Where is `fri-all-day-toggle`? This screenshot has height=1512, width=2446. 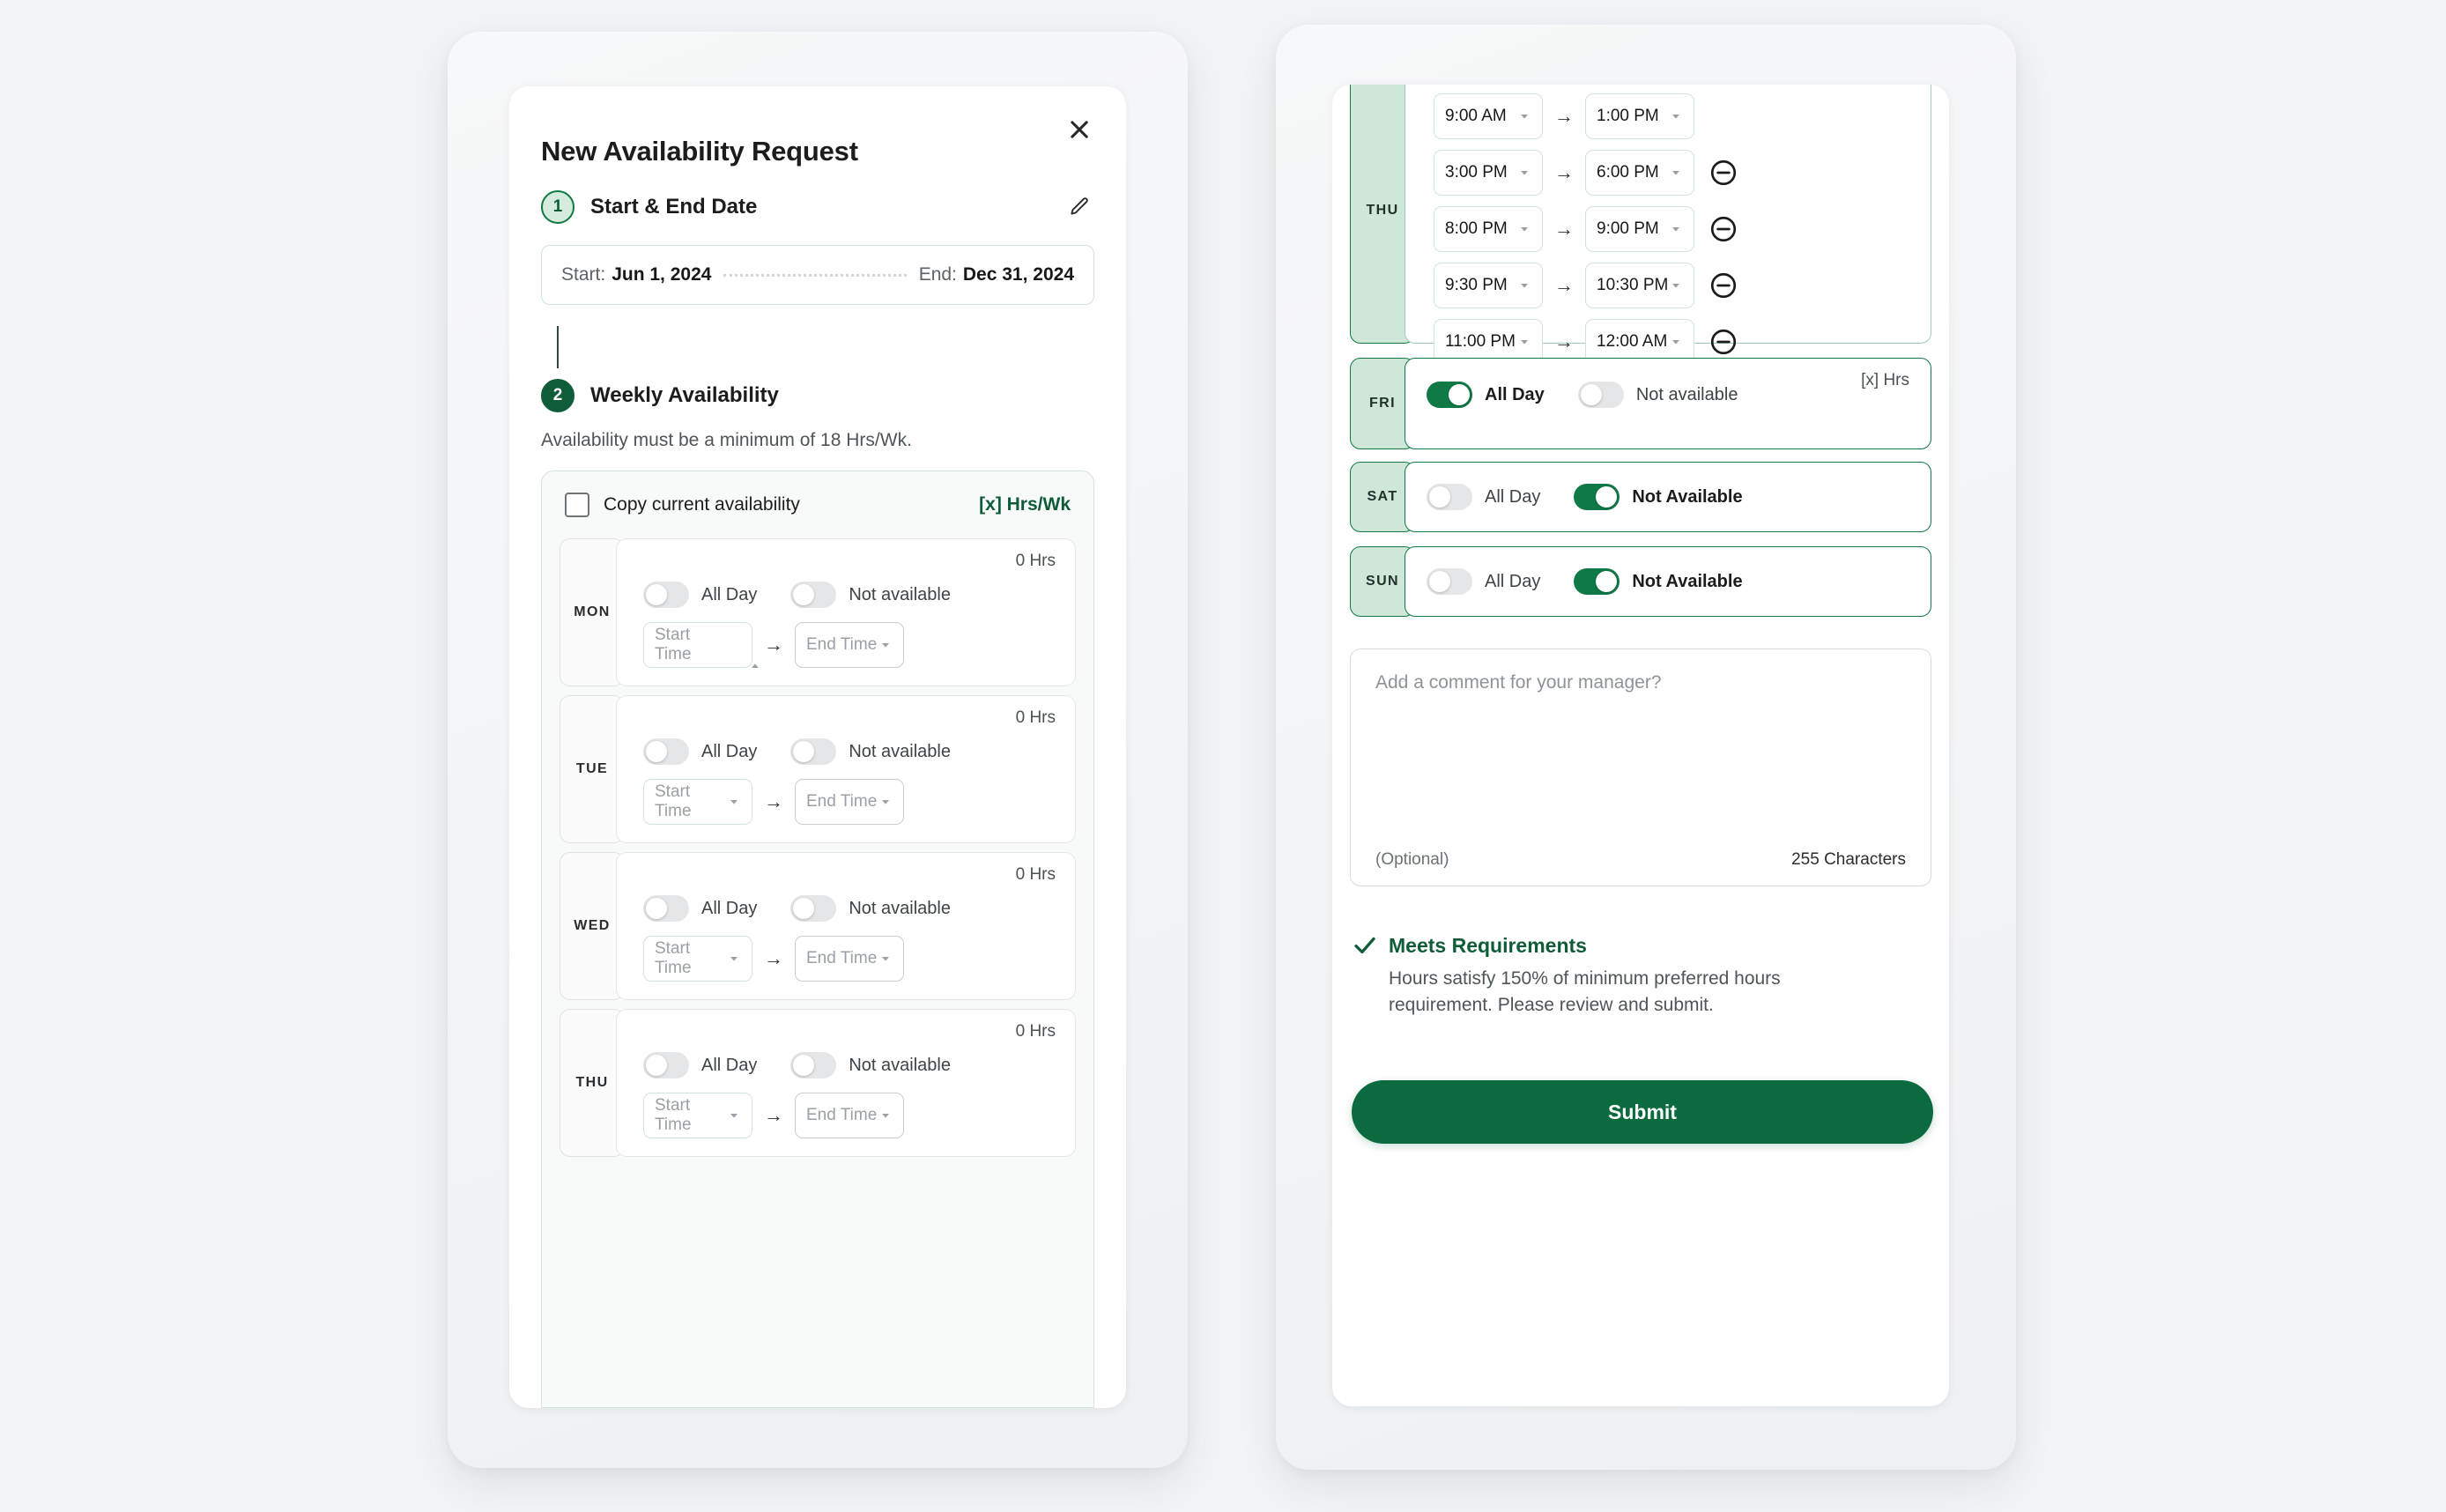
fri-all-day-toggle is located at coordinates (1449, 395).